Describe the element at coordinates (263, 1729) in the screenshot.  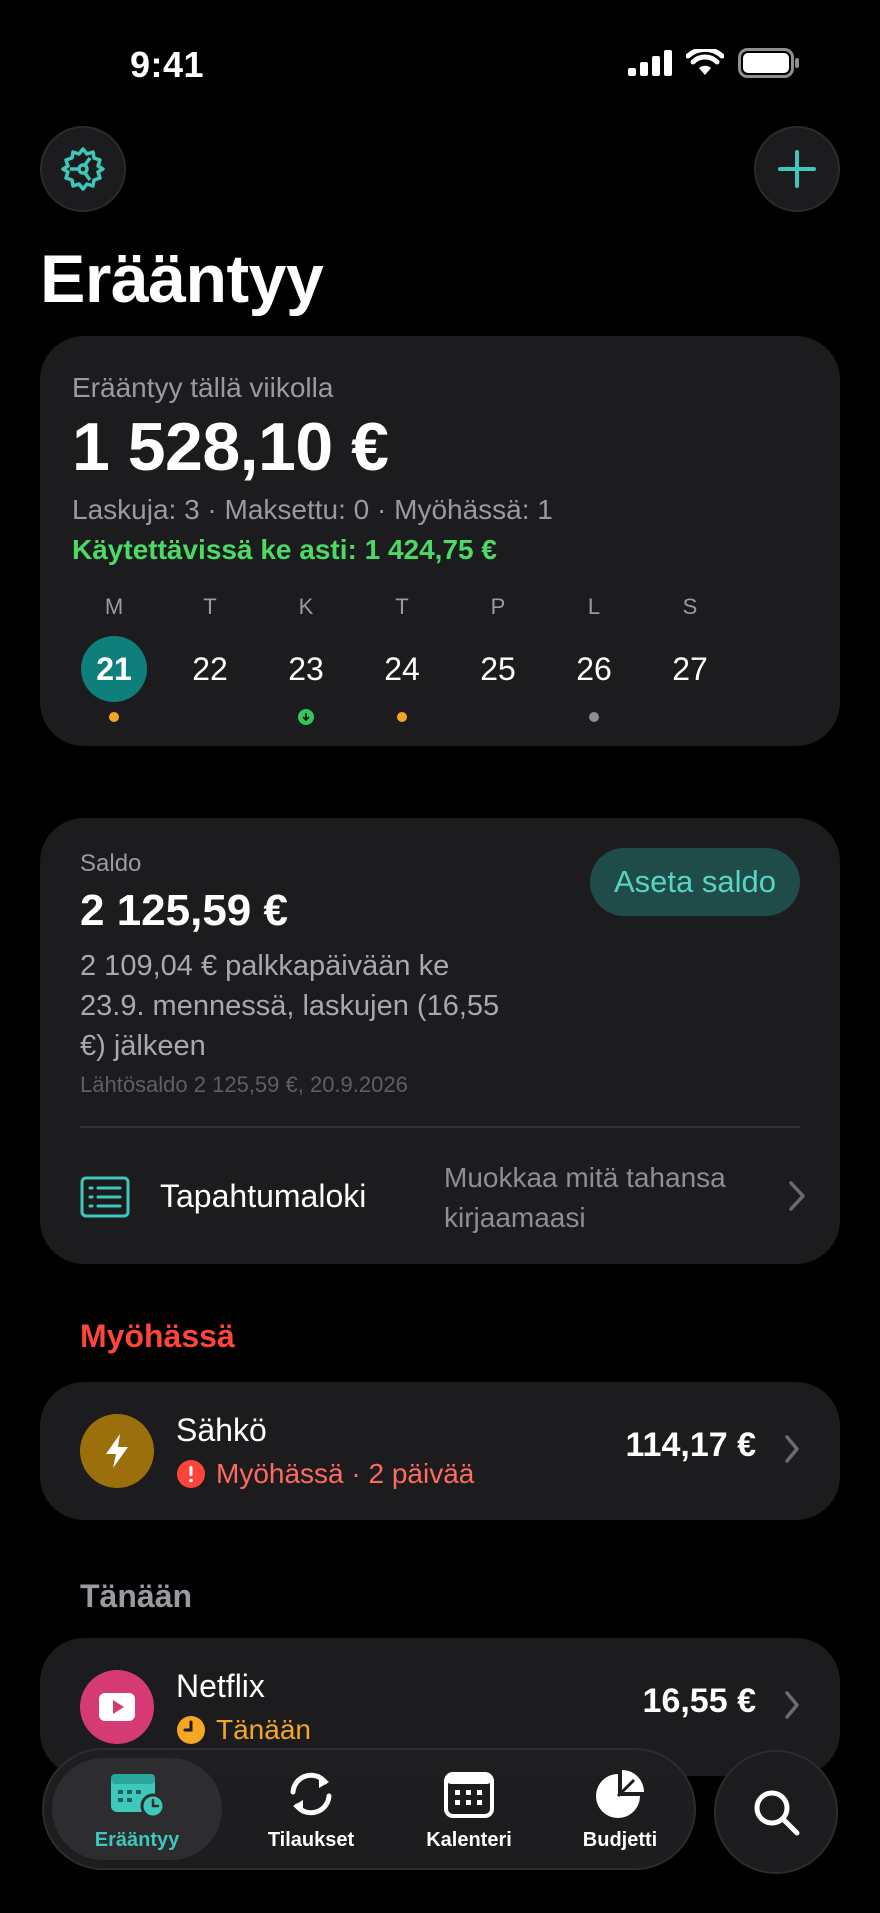
I see `bill-status-text: Tänään` at that location.